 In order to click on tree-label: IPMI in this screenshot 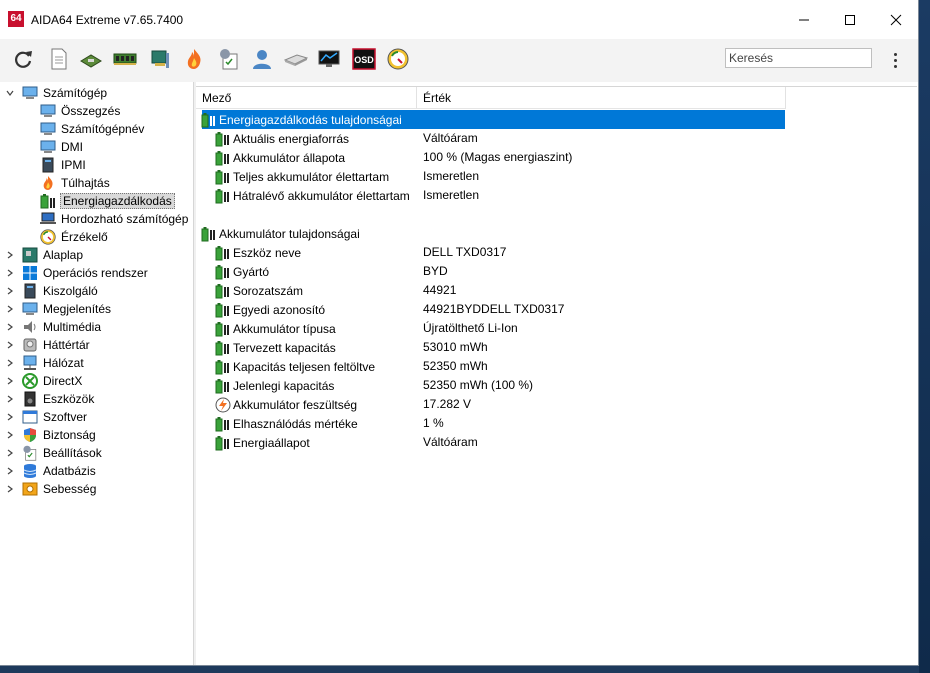, I will do `click(73, 165)`.